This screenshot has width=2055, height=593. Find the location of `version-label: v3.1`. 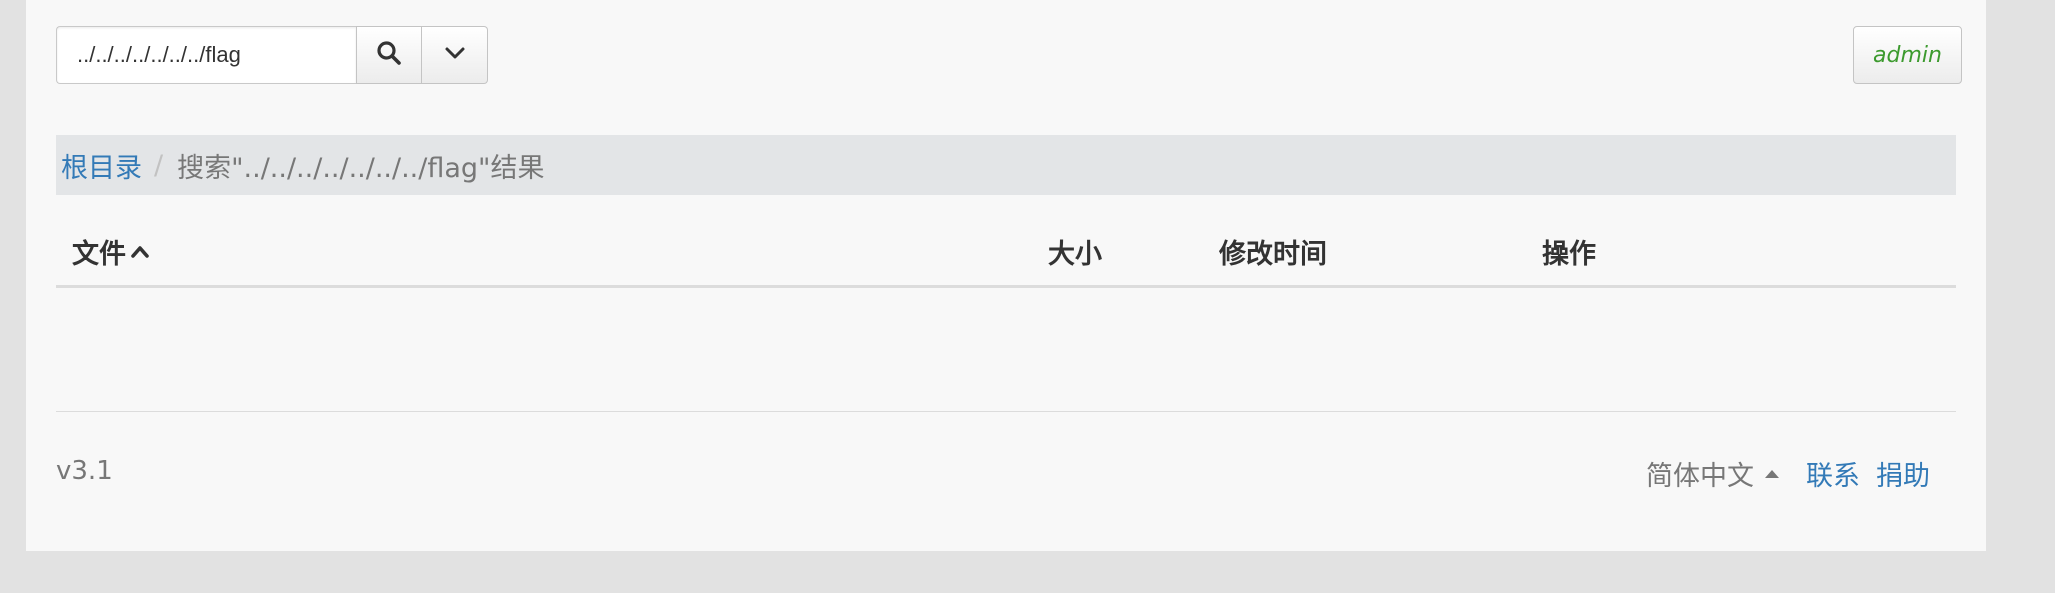

version-label: v3.1 is located at coordinates (84, 471).